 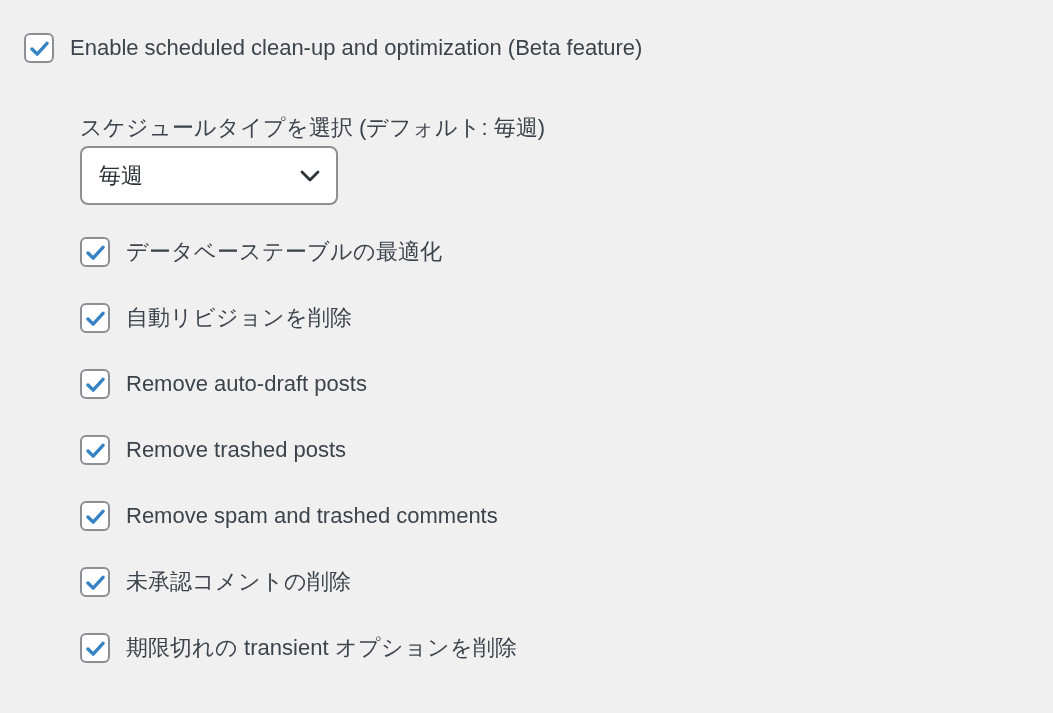 I want to click on checkbox-label: Enable scheduled clean-up and optimization (Beta feature), so click(x=356, y=48).